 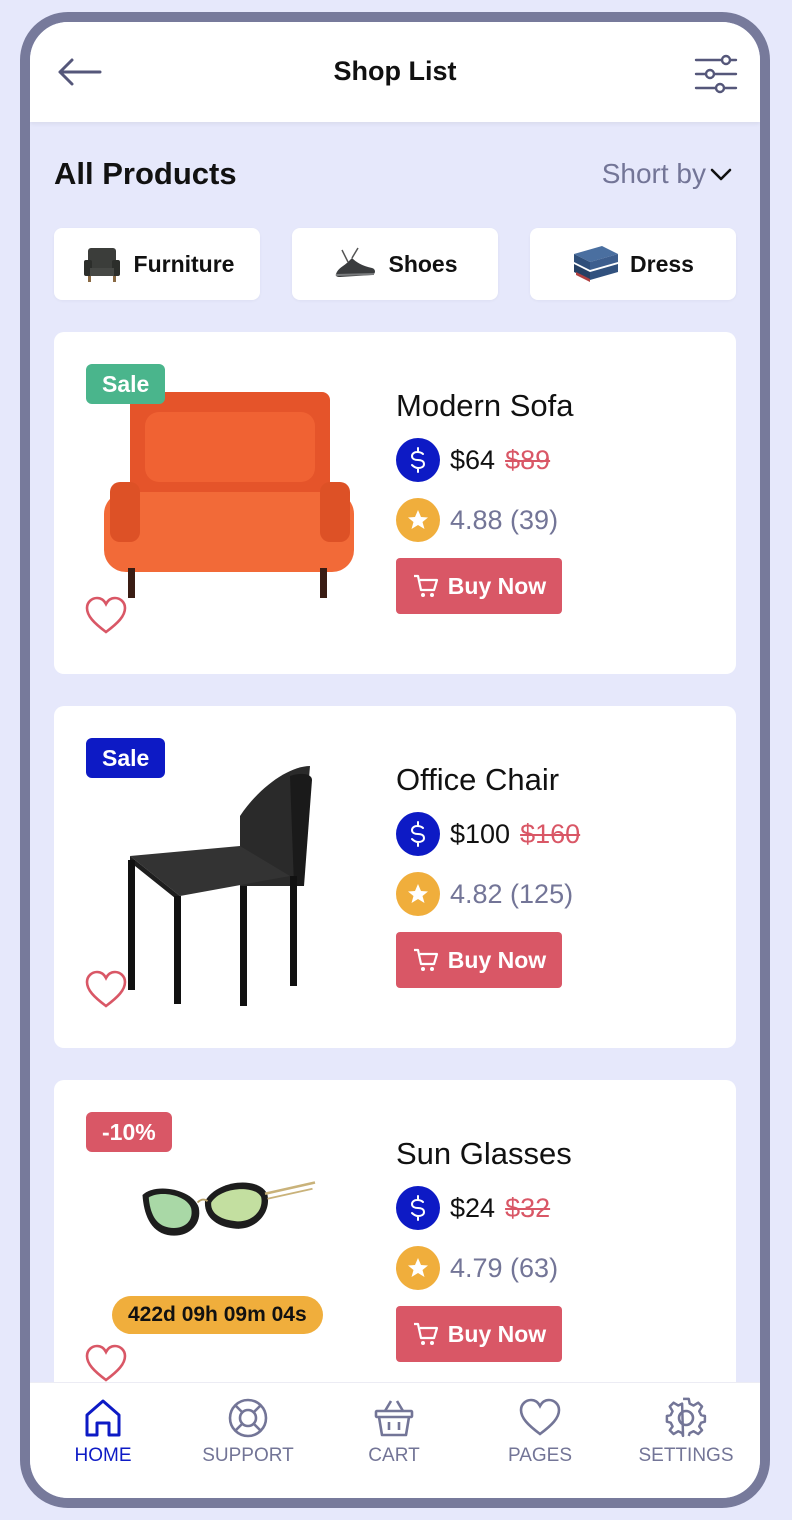 What do you see at coordinates (229, 495) in the screenshot?
I see `sofa-image` at bounding box center [229, 495].